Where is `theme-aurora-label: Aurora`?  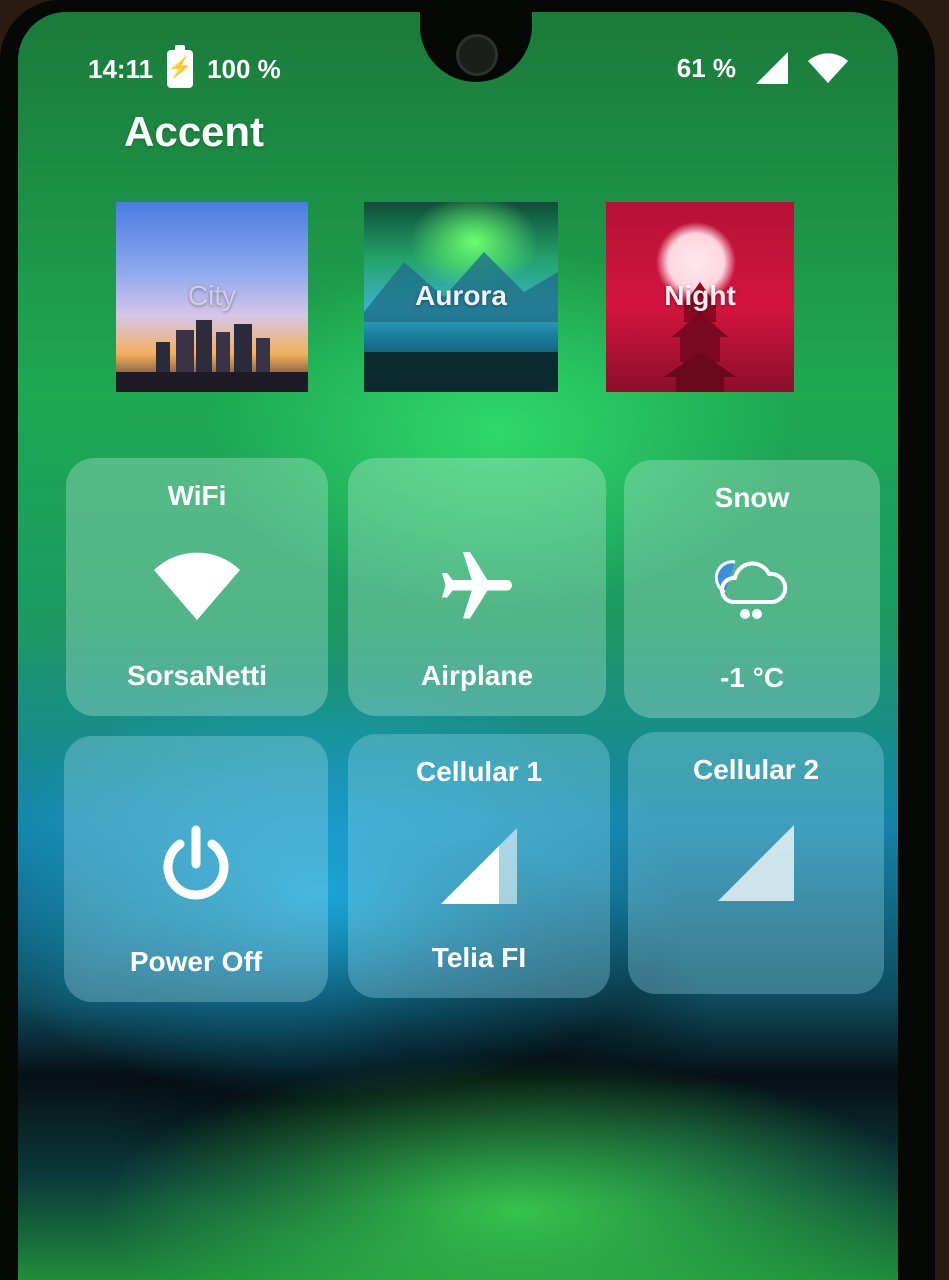
theme-aurora-label: Aurora is located at coordinates (461, 295).